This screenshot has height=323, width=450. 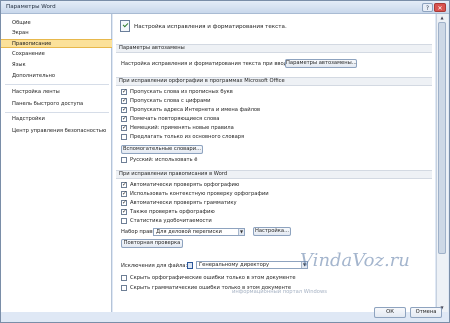 I want to click on sidebar-item-language: Язык, so click(x=56, y=65).